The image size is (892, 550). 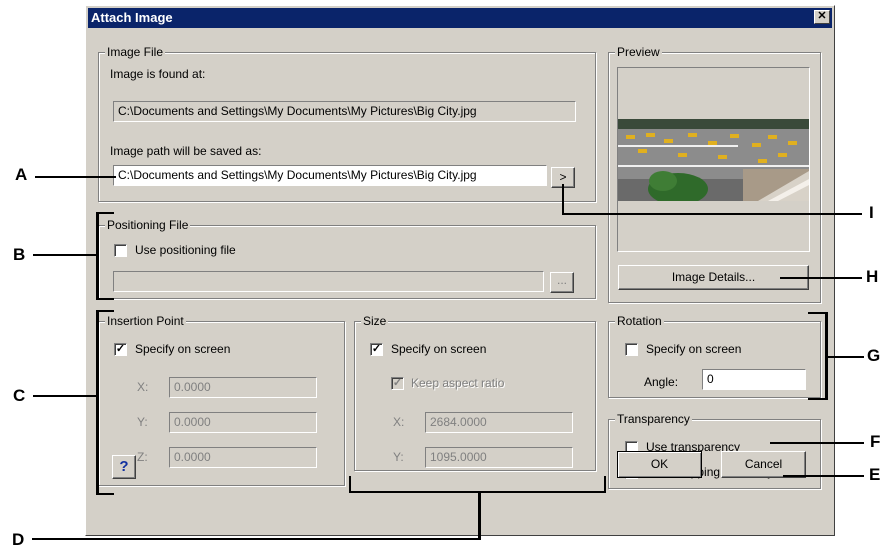 What do you see at coordinates (21, 174) in the screenshot?
I see `callout-a: A` at bounding box center [21, 174].